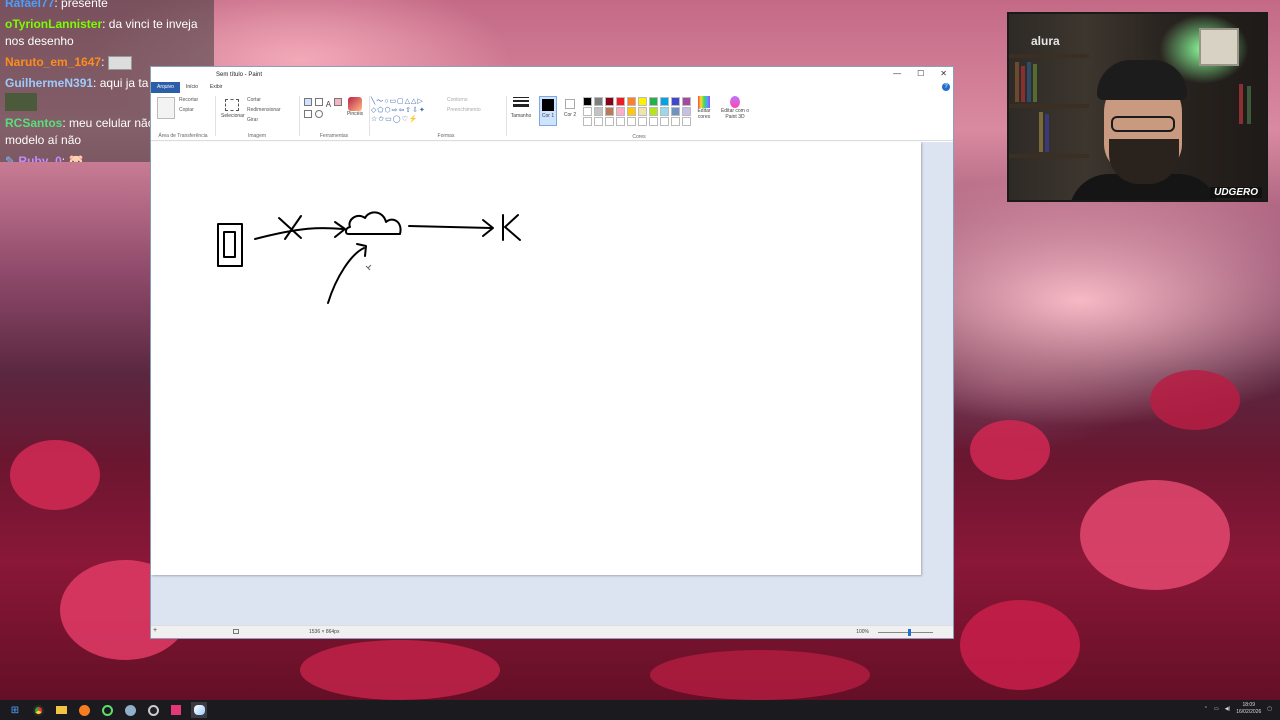 This screenshot has width=1280, height=720. I want to click on tab-inicio: Início, so click(192, 87).